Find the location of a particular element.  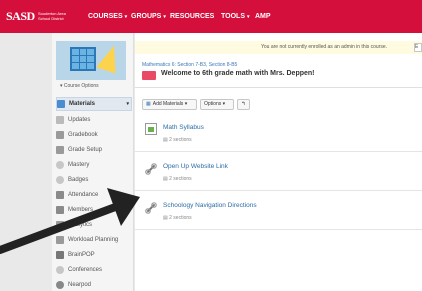

options-button: Options ▾ is located at coordinates (217, 104).